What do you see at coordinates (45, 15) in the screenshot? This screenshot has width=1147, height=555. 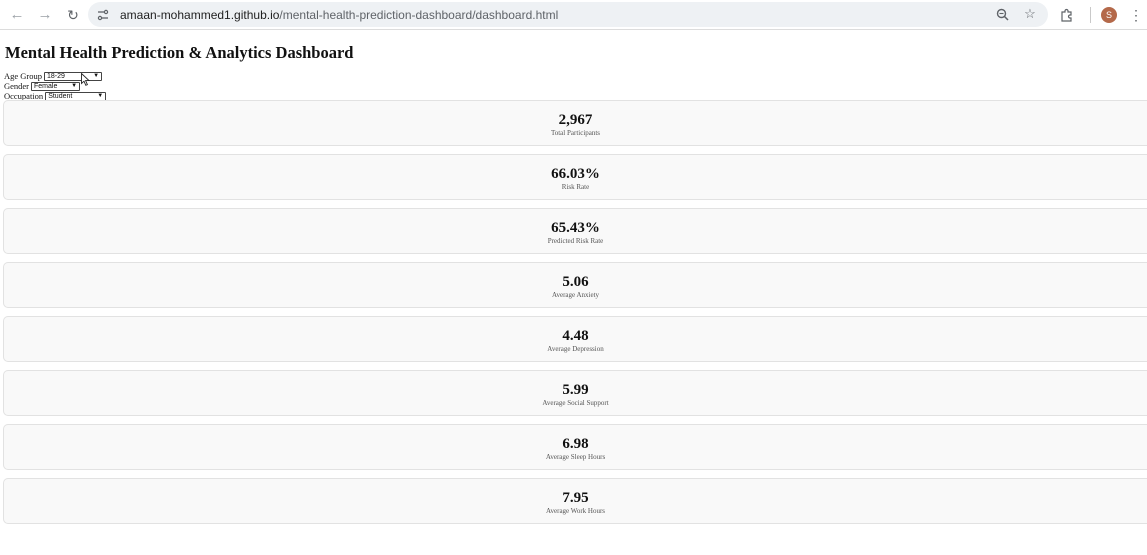 I see `forward-arrow-icon: →` at bounding box center [45, 15].